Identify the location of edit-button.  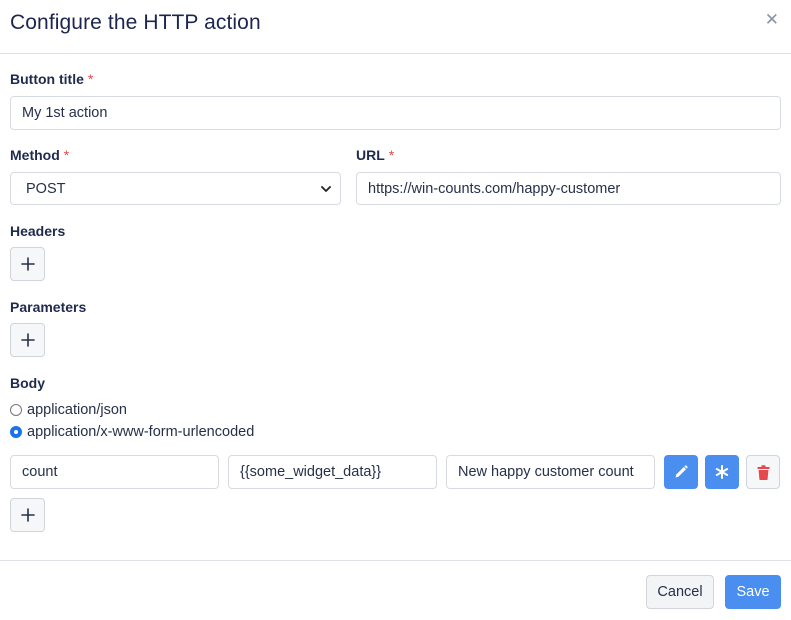
(681, 472).